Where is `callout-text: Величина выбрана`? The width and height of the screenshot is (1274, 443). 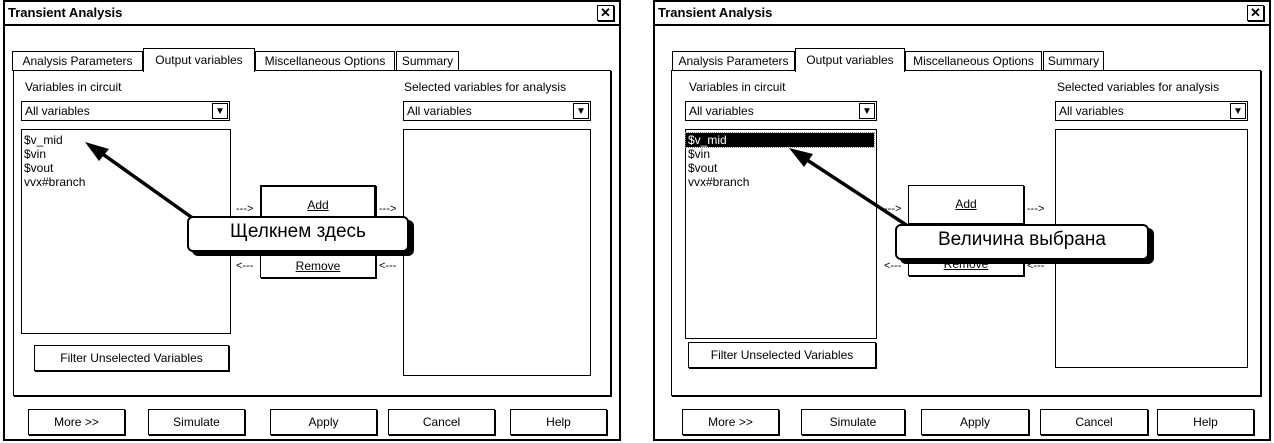
callout-text: Величина выбрана is located at coordinates (1022, 239).